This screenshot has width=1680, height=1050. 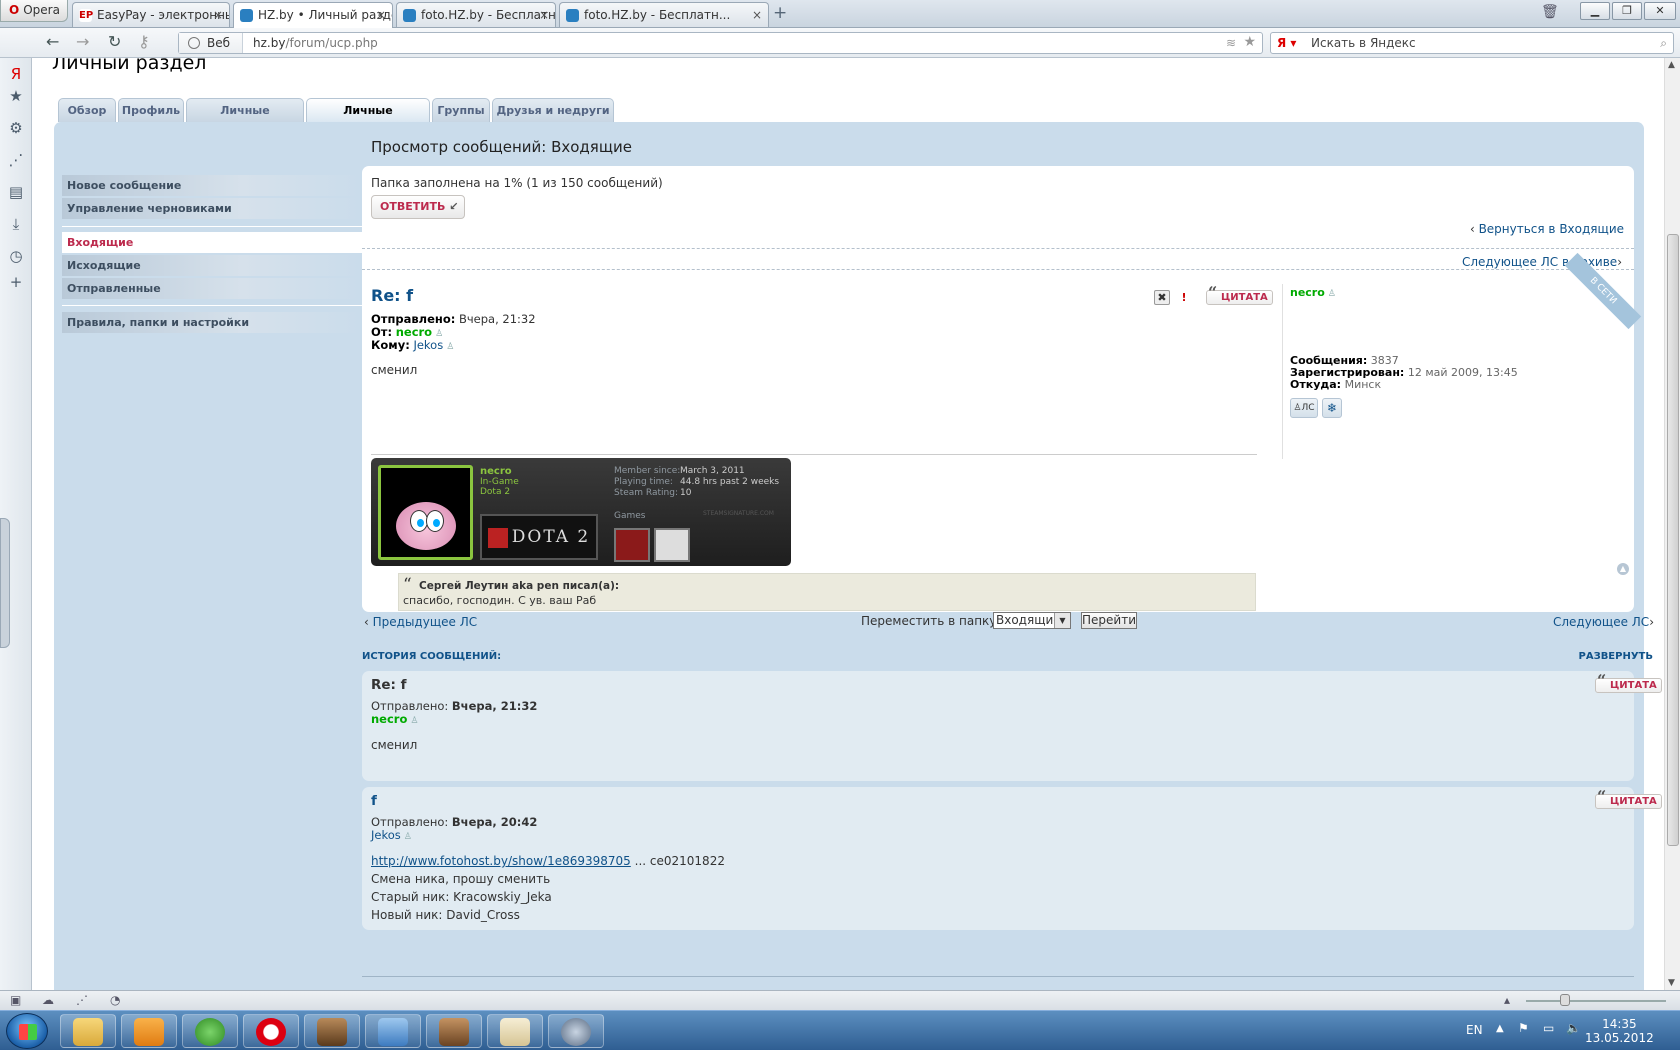 What do you see at coordinates (393, 1031) in the screenshot?
I see `taskbar-picture-viewer` at bounding box center [393, 1031].